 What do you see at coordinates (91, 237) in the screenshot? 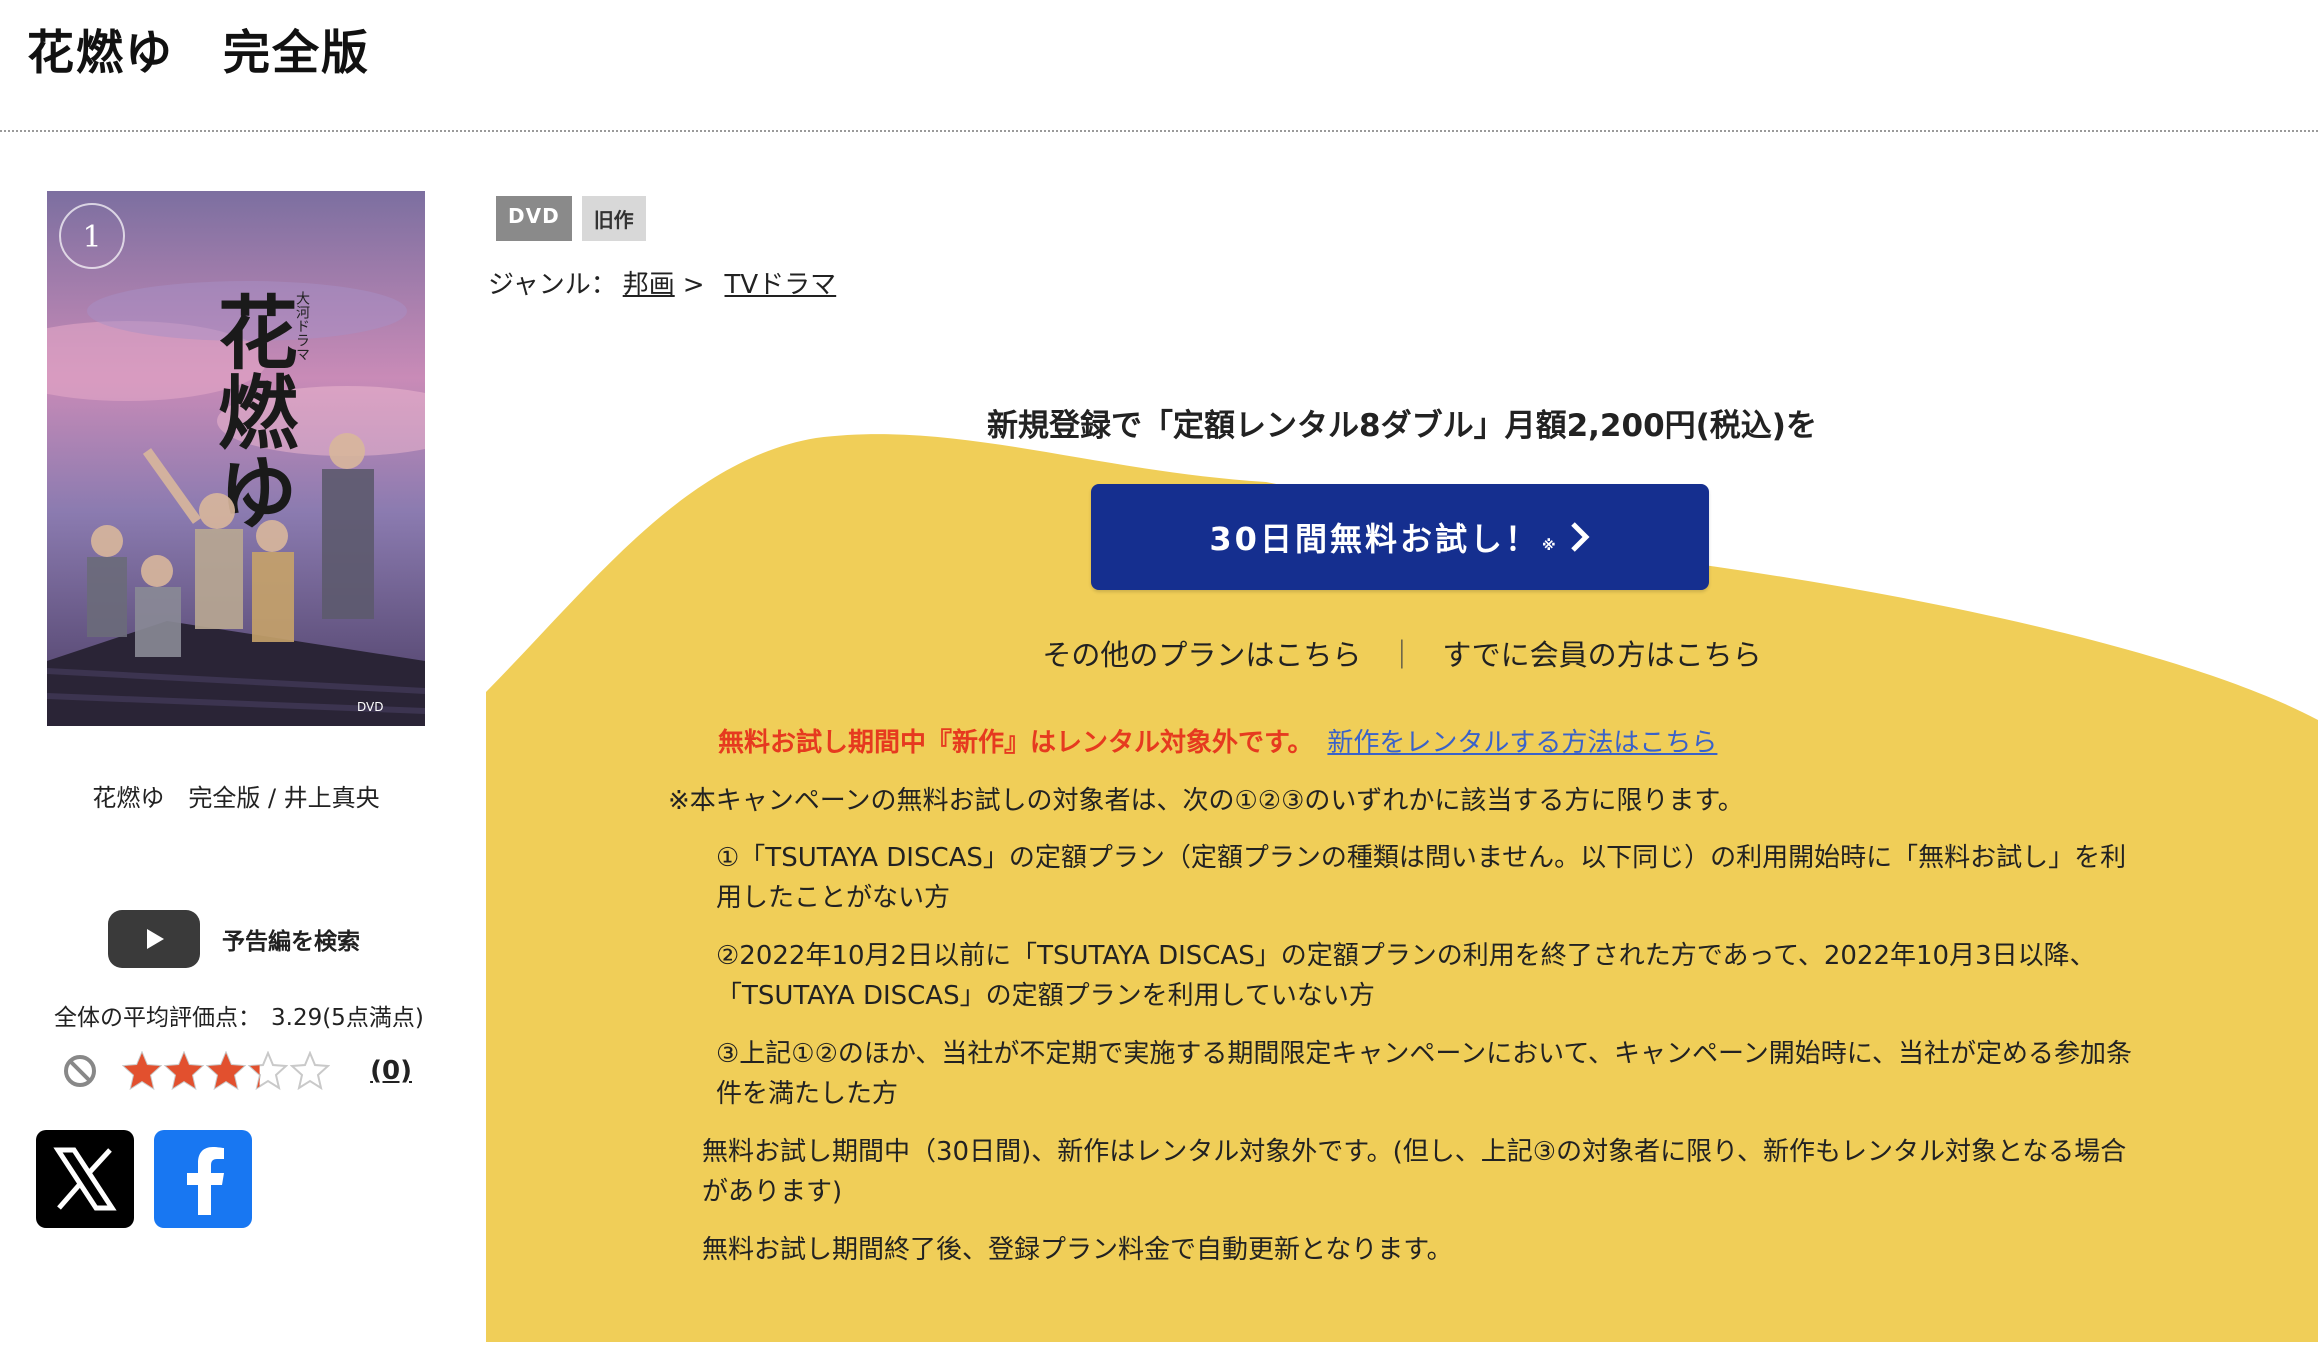
I see `cover-volume: 1` at bounding box center [91, 237].